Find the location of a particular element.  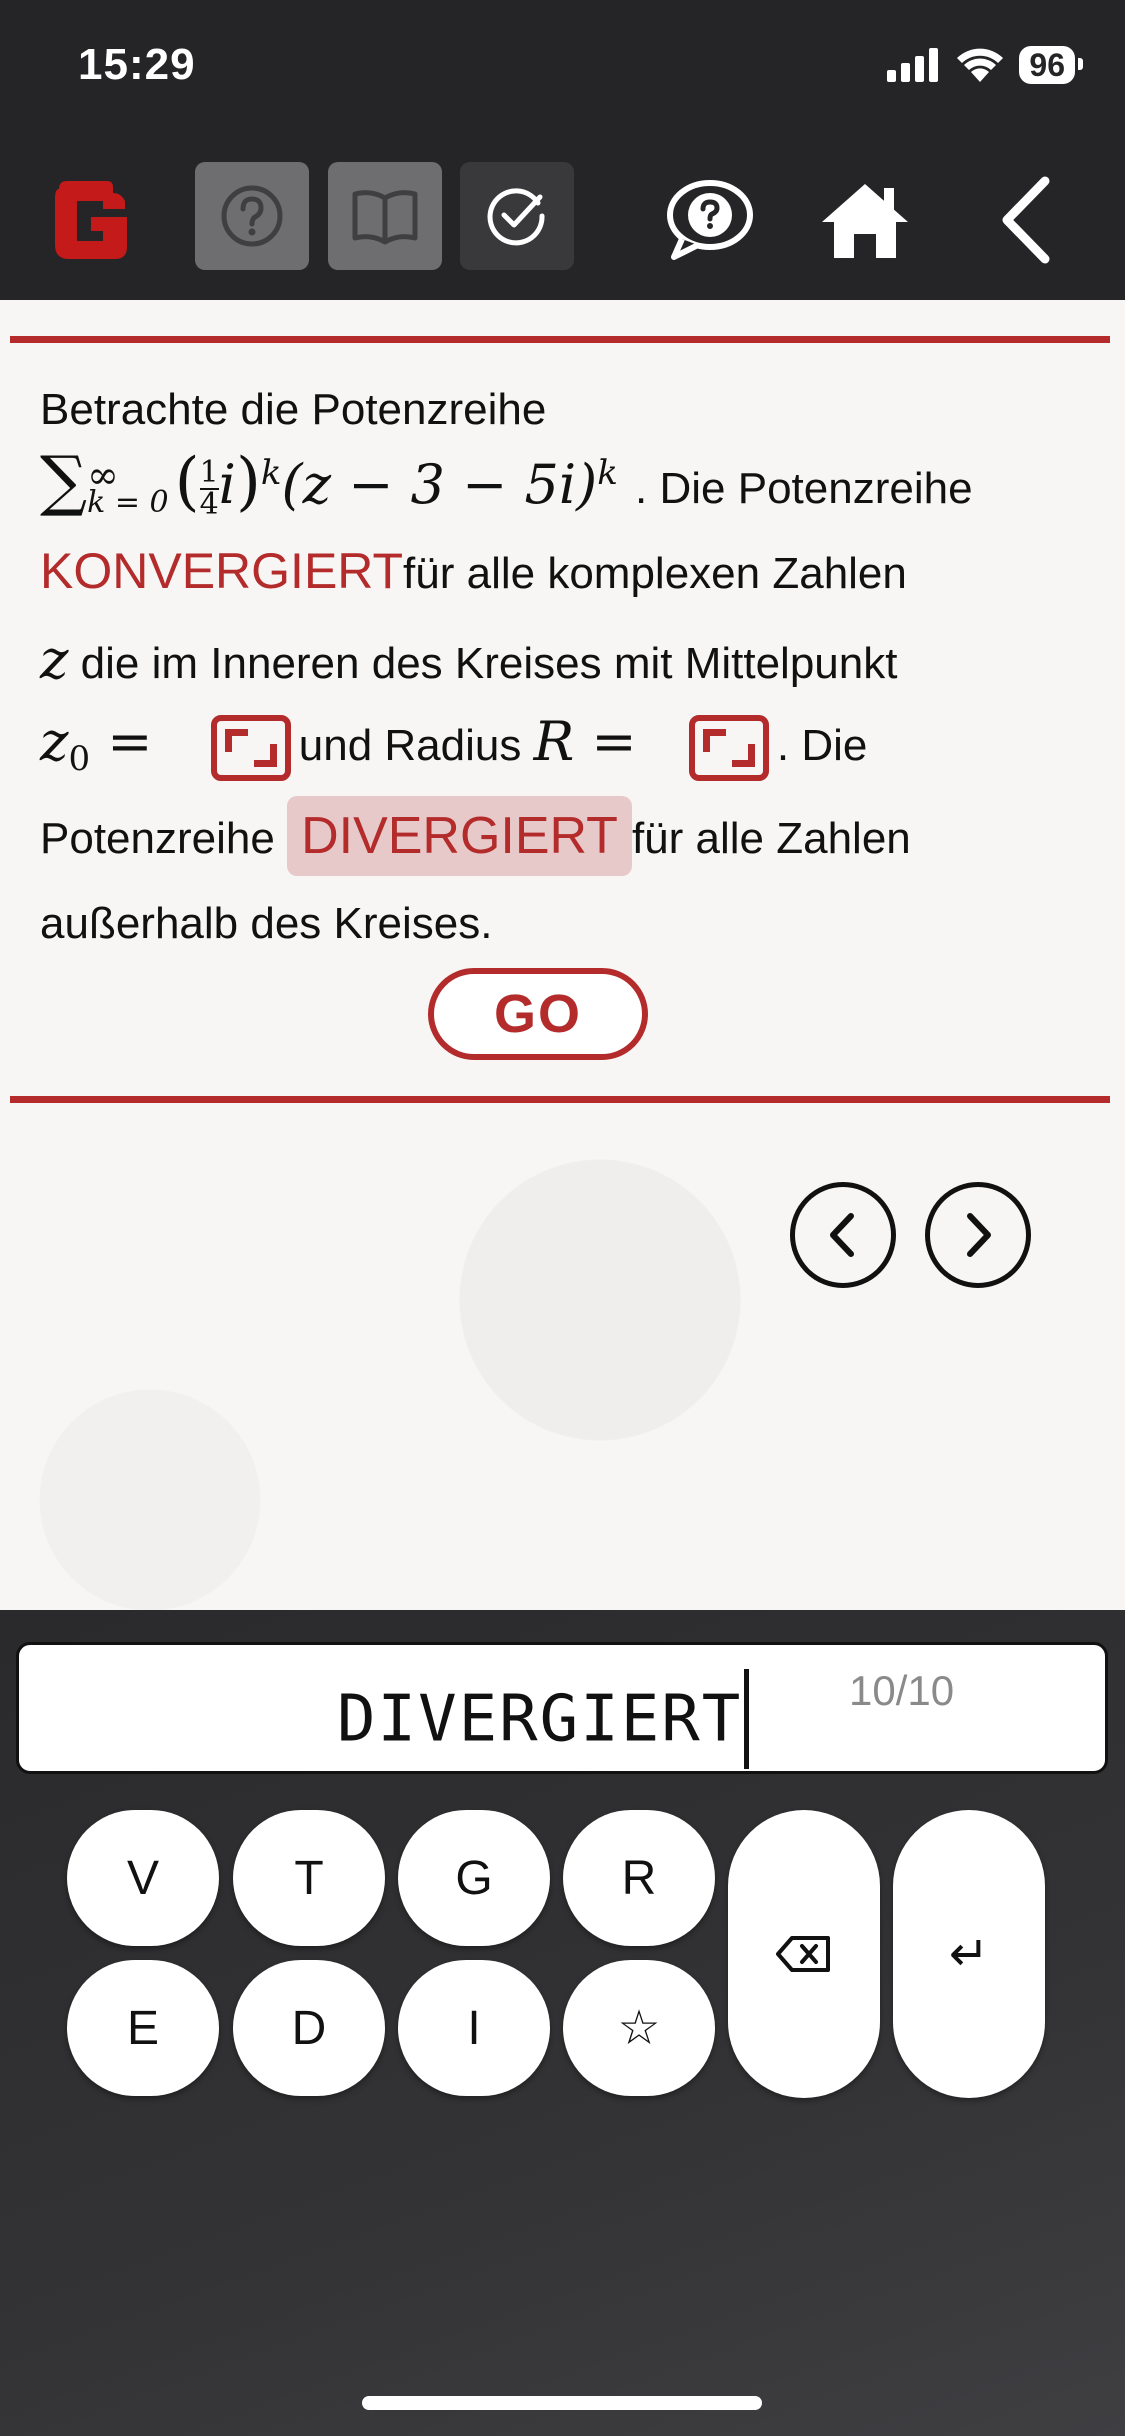

bottom-divider is located at coordinates (560, 1099).